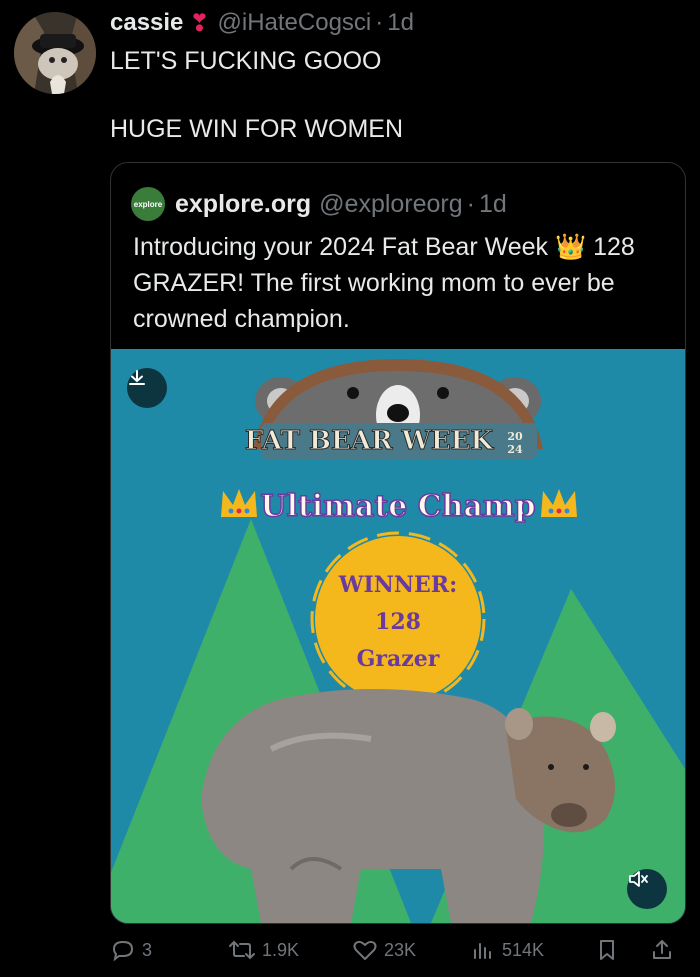 The height and width of the screenshot is (977, 700). Describe the element at coordinates (607, 950) in the screenshot. I see `bookmark-icon` at that location.